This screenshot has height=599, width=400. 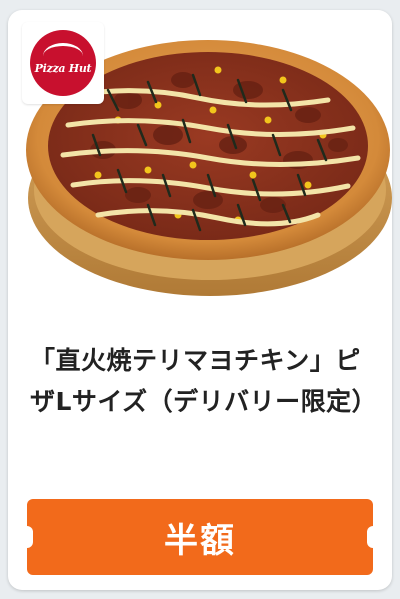 I want to click on pizza-hut-logo-icon: Pizza Hut, so click(x=63, y=63).